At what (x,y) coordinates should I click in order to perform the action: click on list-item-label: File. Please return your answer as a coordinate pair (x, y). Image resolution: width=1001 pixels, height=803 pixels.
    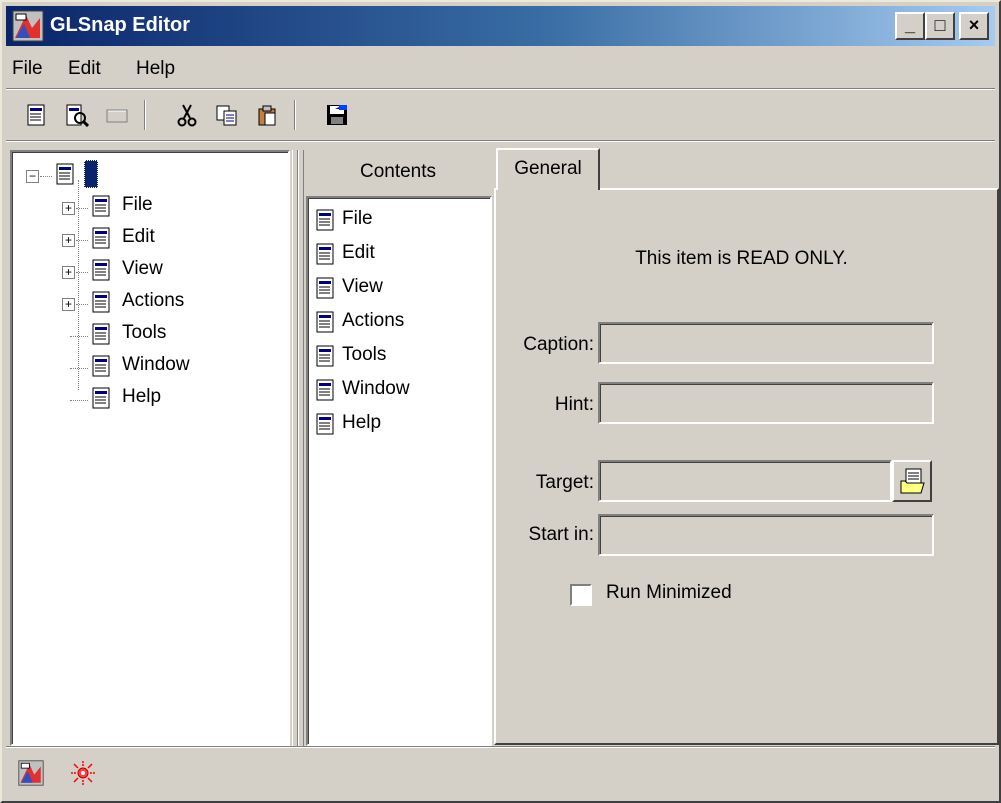
    Looking at the image, I should click on (357, 218).